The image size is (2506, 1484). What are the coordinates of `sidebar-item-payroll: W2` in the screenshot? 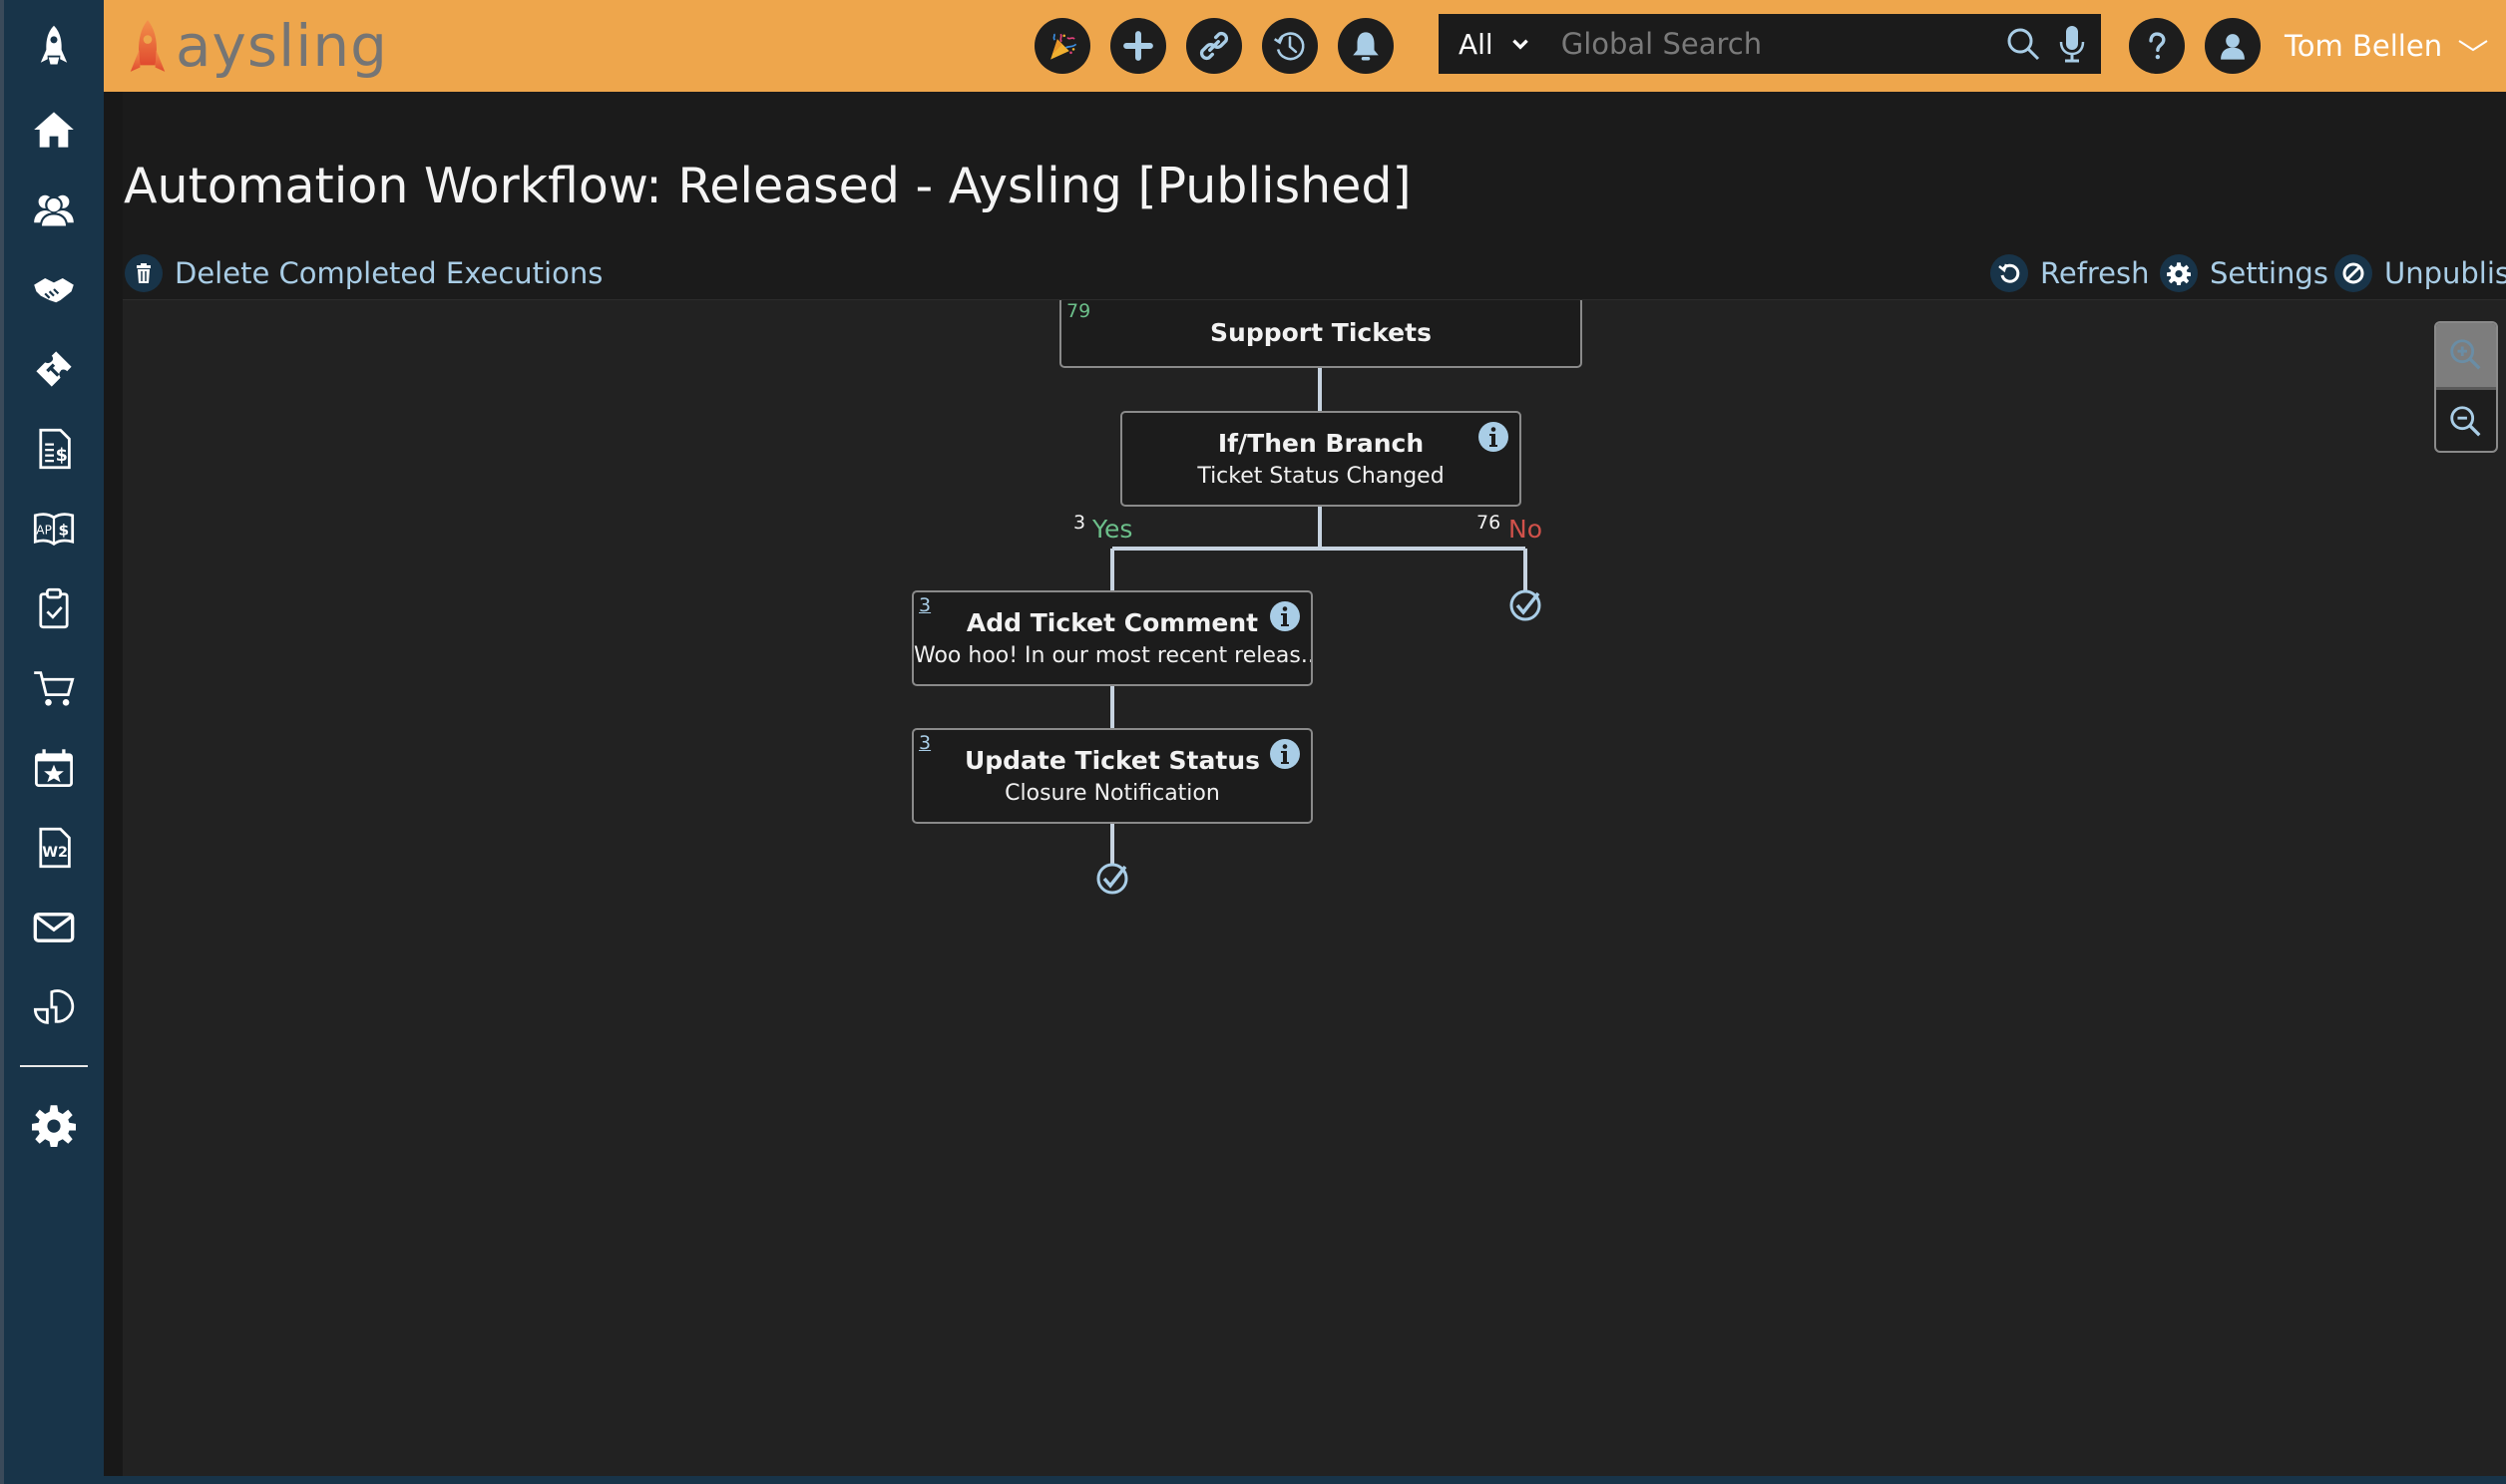 It's located at (54, 848).